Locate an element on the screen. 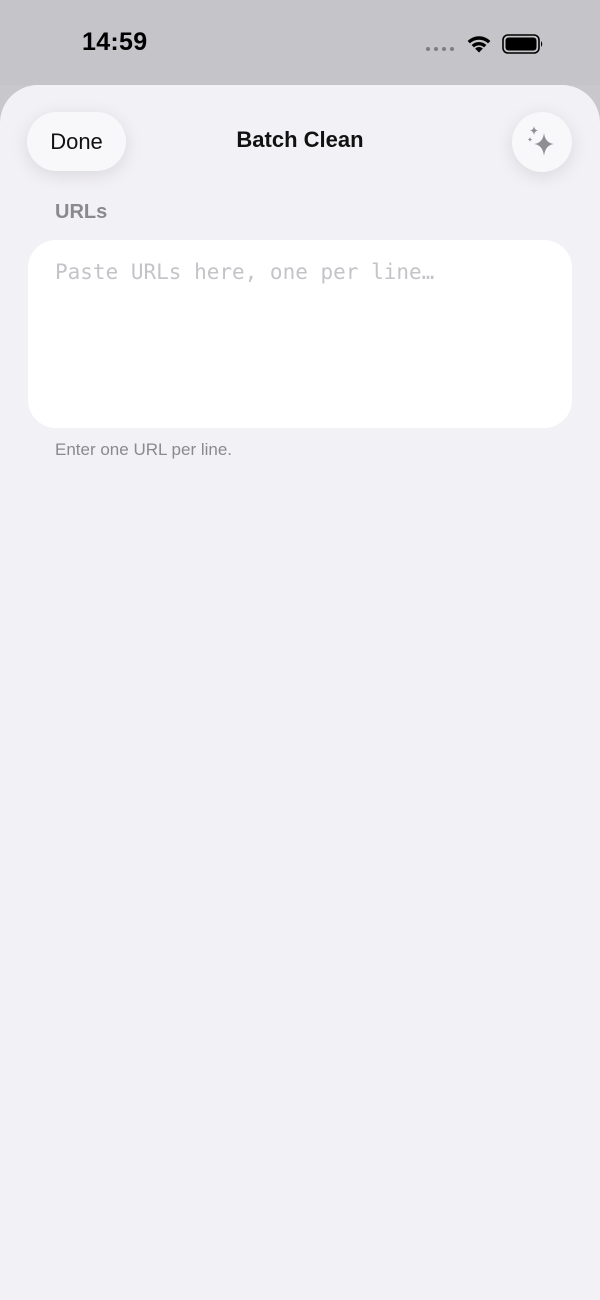 Image resolution: width=600 pixels, height=1300 pixels. sparkle-button is located at coordinates (542, 142).